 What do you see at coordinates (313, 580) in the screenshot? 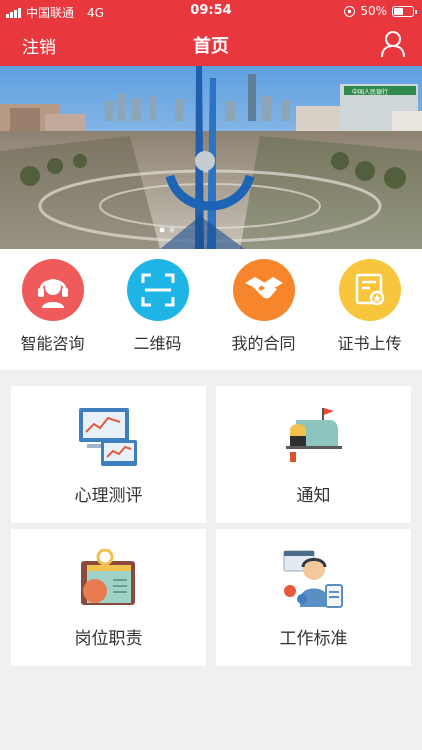
I see `support-agent-icon` at bounding box center [313, 580].